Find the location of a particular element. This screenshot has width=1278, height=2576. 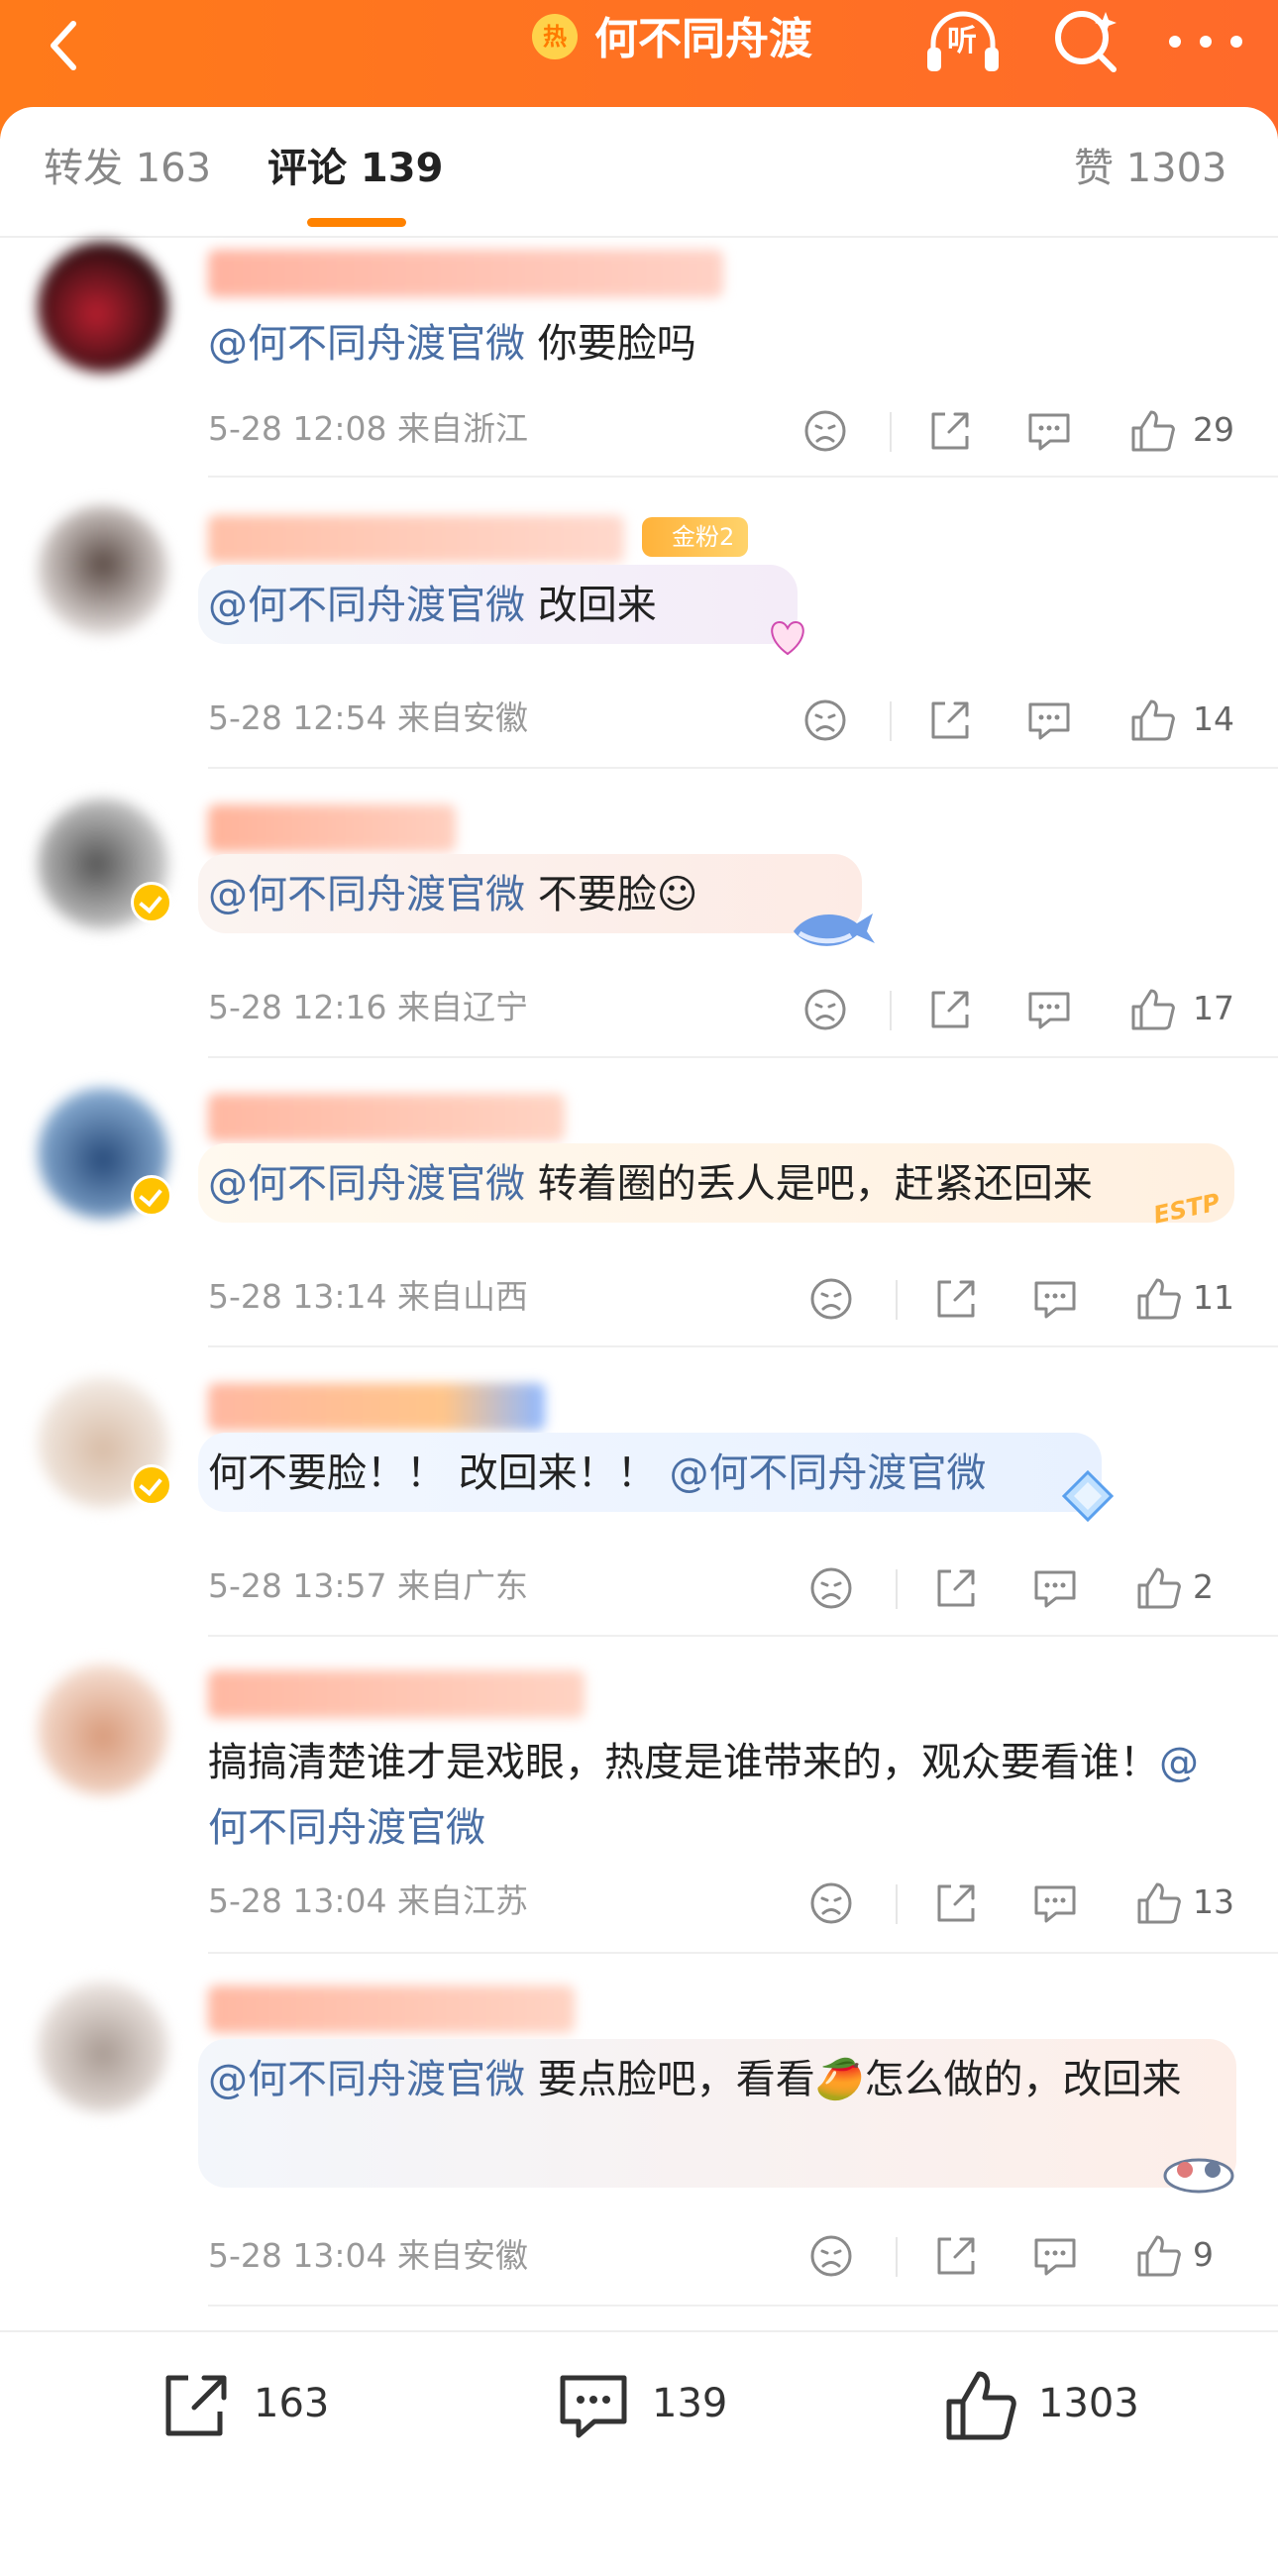

comment-body: 你要脸吗 is located at coordinates (610, 344).